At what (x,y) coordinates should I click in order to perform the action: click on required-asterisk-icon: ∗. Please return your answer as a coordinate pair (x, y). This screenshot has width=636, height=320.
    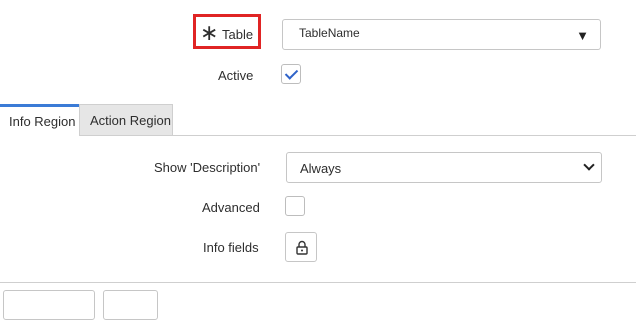
    Looking at the image, I should click on (209, 32).